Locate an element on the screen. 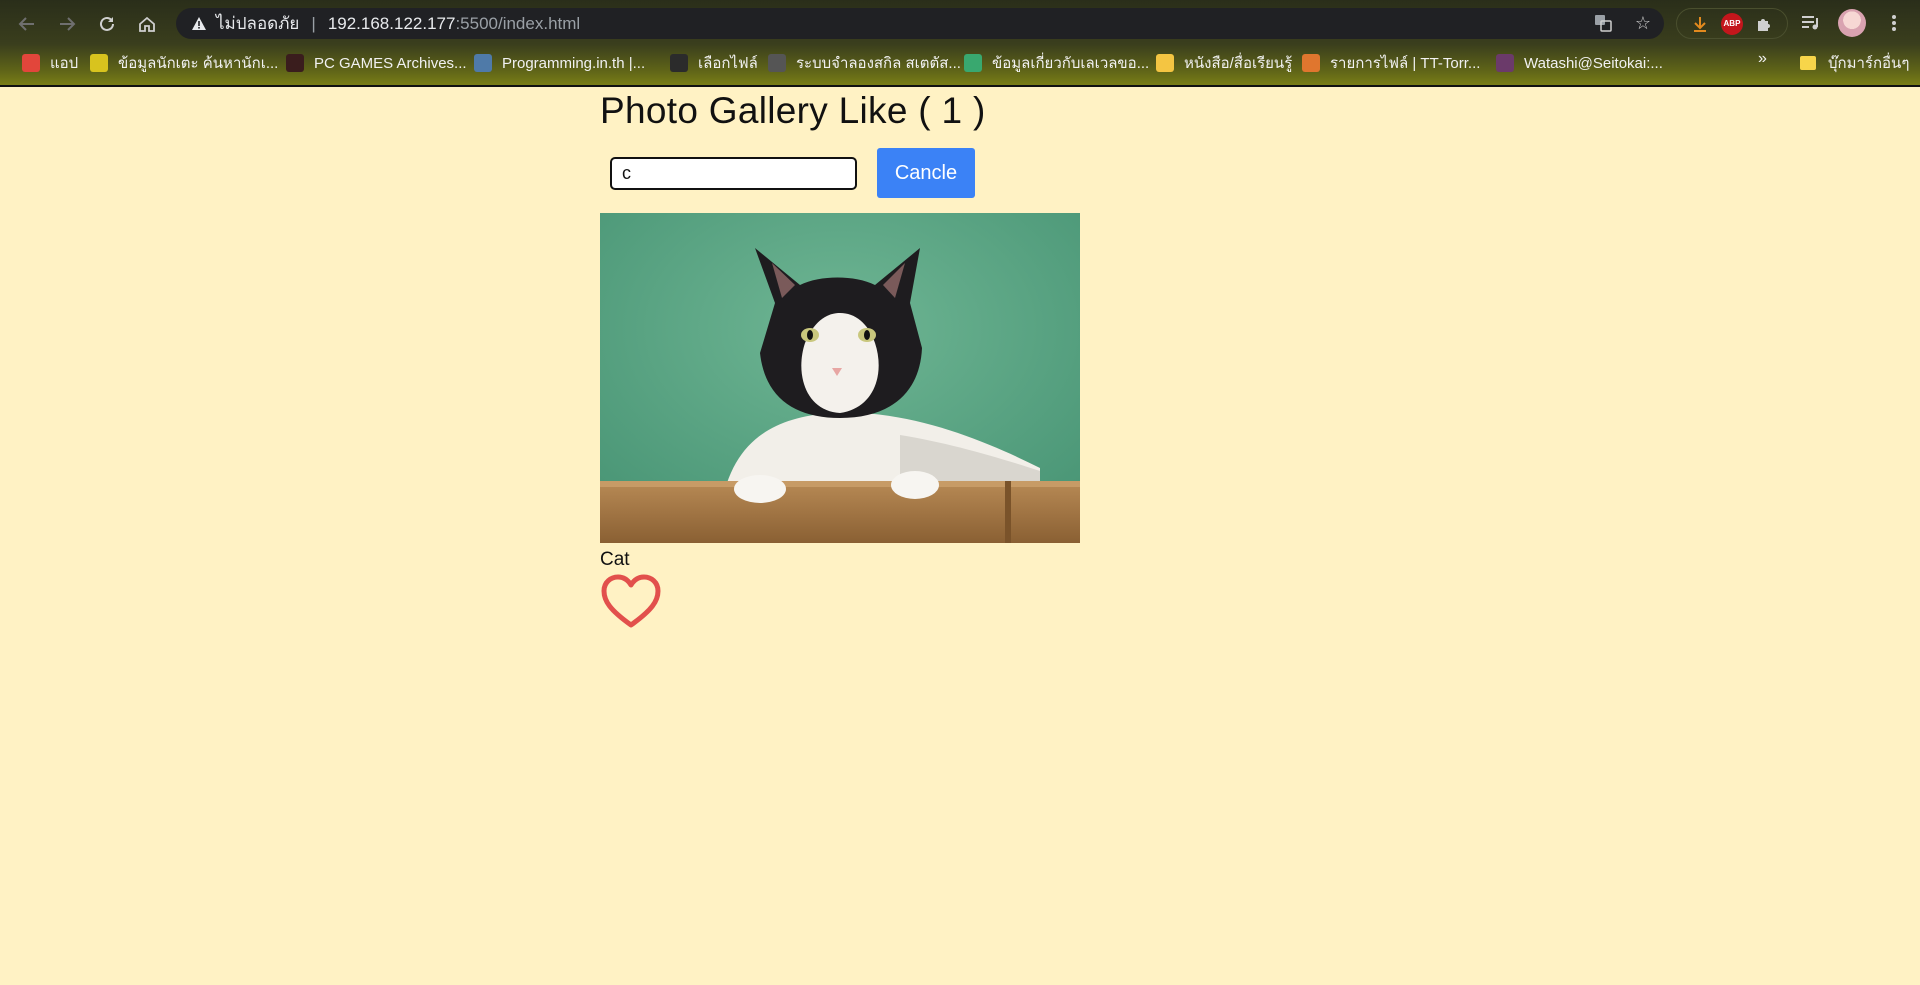 This screenshot has height=985, width=1920. cat-photo is located at coordinates (840, 378).